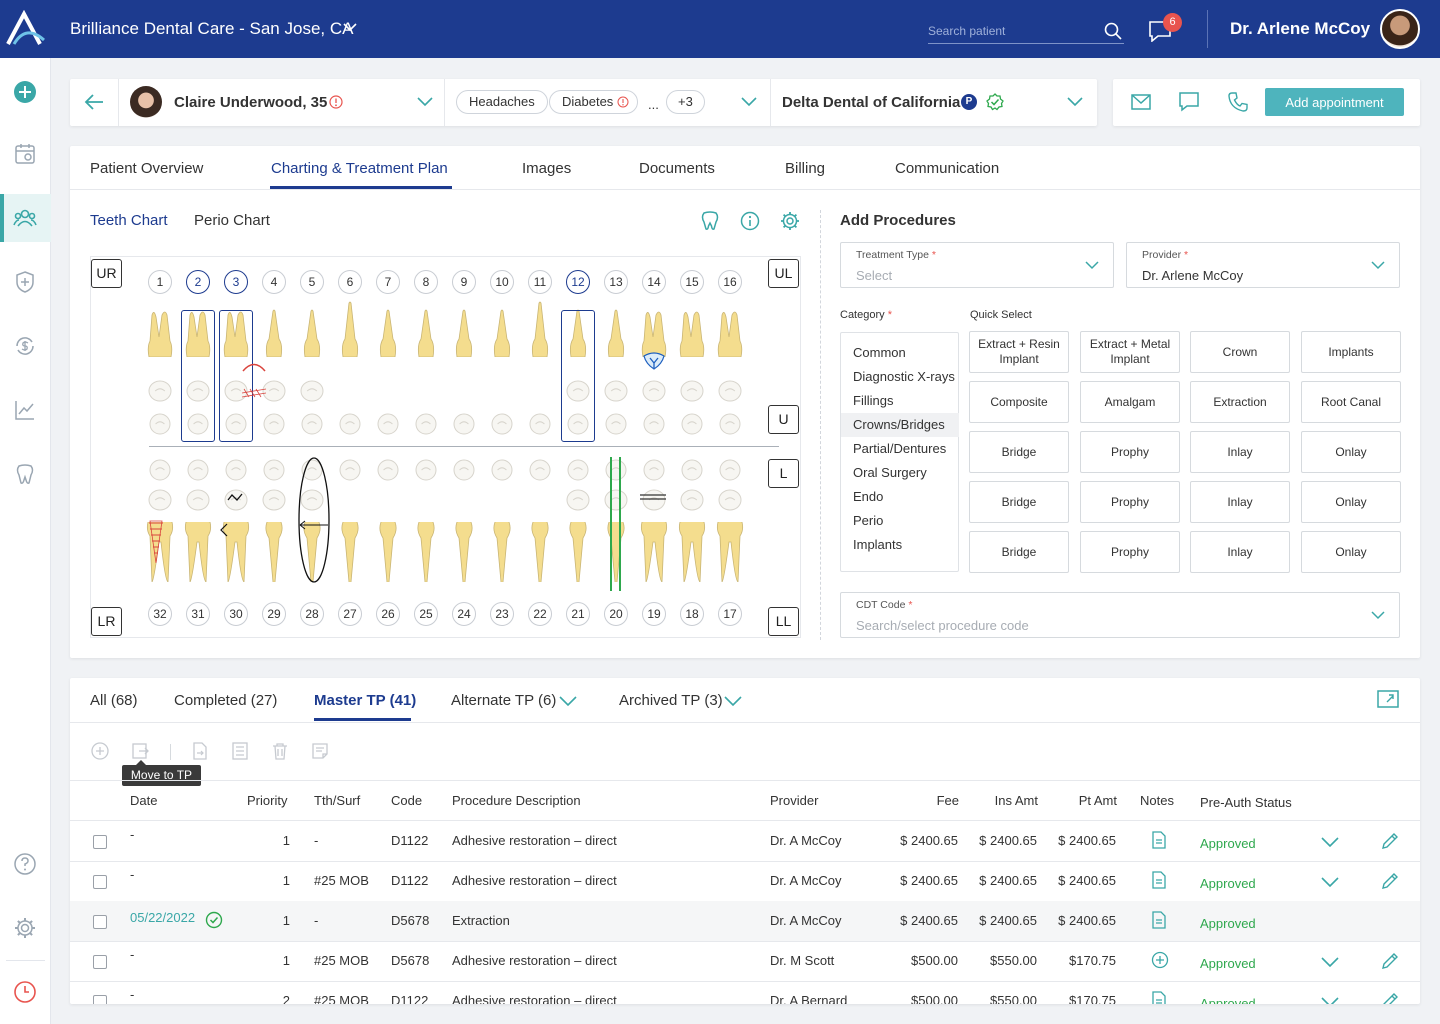 The width and height of the screenshot is (1440, 1024). What do you see at coordinates (616, 282) in the screenshot?
I see `tooth-number-13: 13` at bounding box center [616, 282].